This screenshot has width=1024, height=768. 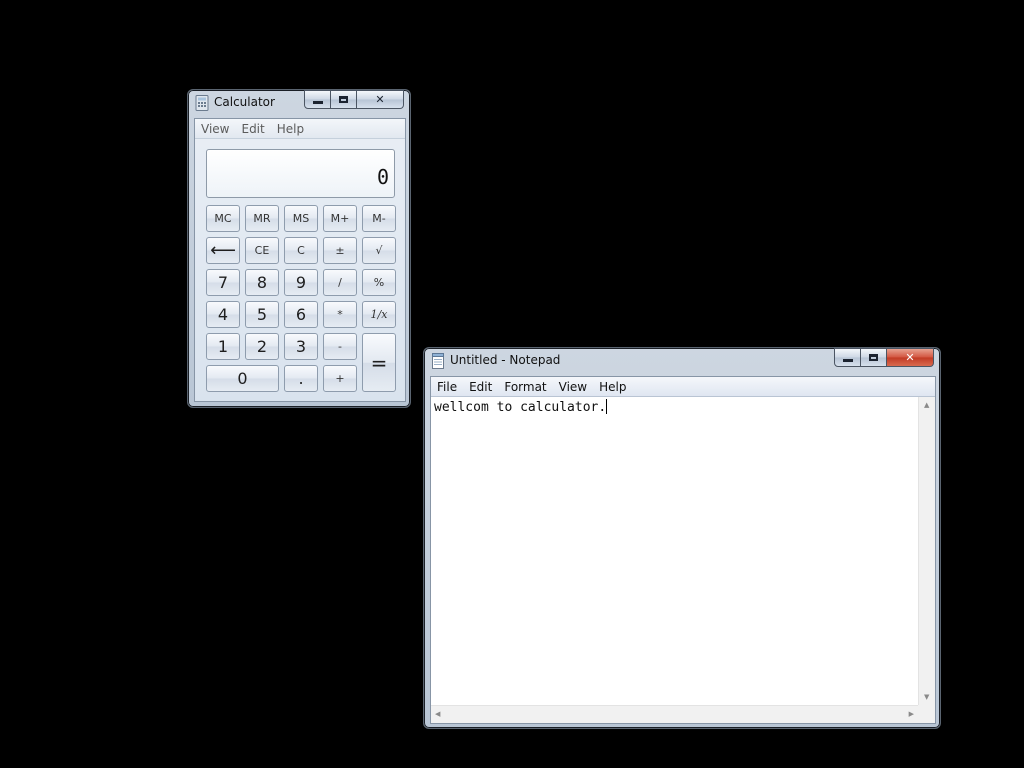 What do you see at coordinates (683, 387) in the screenshot?
I see `notepad-menubar: File Edit Format View Help` at bounding box center [683, 387].